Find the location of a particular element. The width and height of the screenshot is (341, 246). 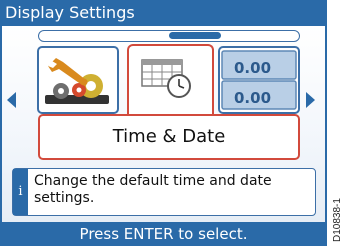

carousel-scroll-thumb is located at coordinates (195, 35).